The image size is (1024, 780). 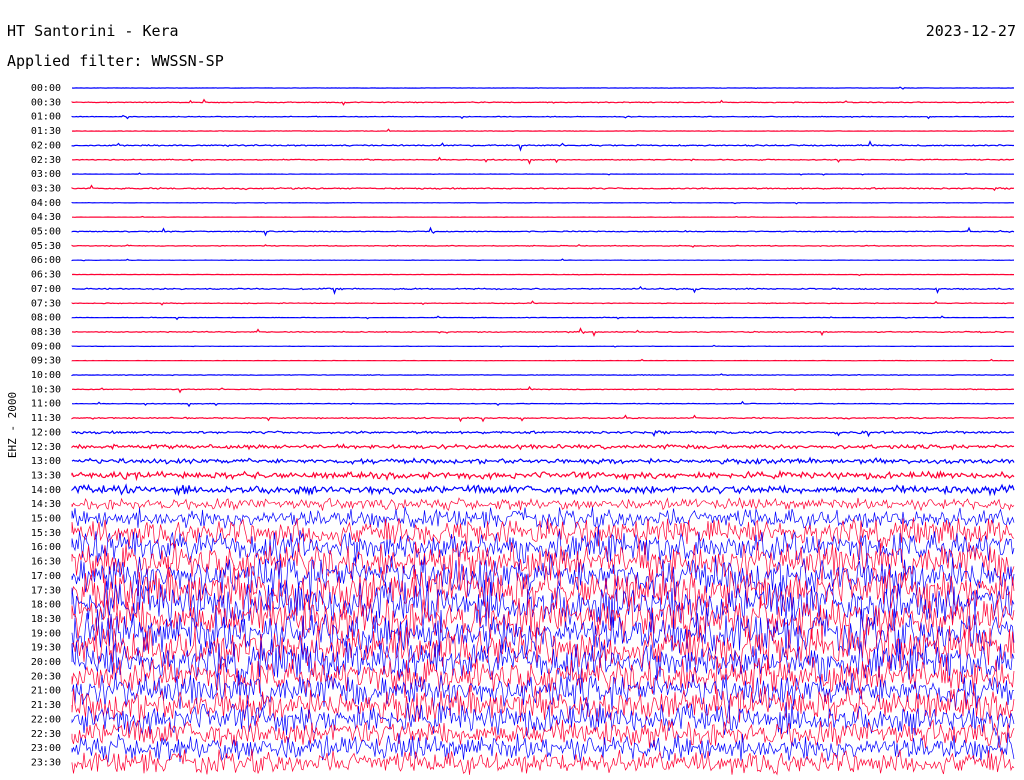 What do you see at coordinates (46, 246) in the screenshot?
I see `time-label: 05:30` at bounding box center [46, 246].